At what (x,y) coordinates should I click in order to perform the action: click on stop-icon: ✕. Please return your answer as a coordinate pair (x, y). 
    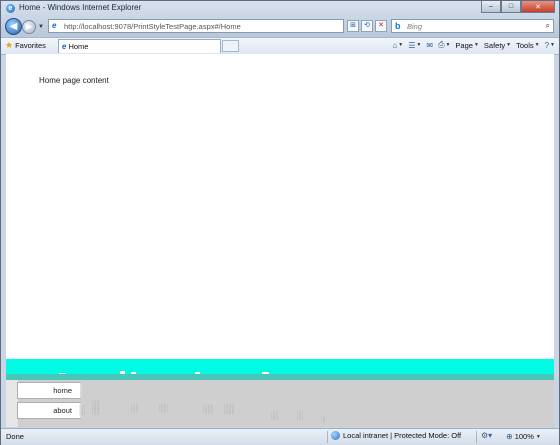
    Looking at the image, I should click on (381, 26).